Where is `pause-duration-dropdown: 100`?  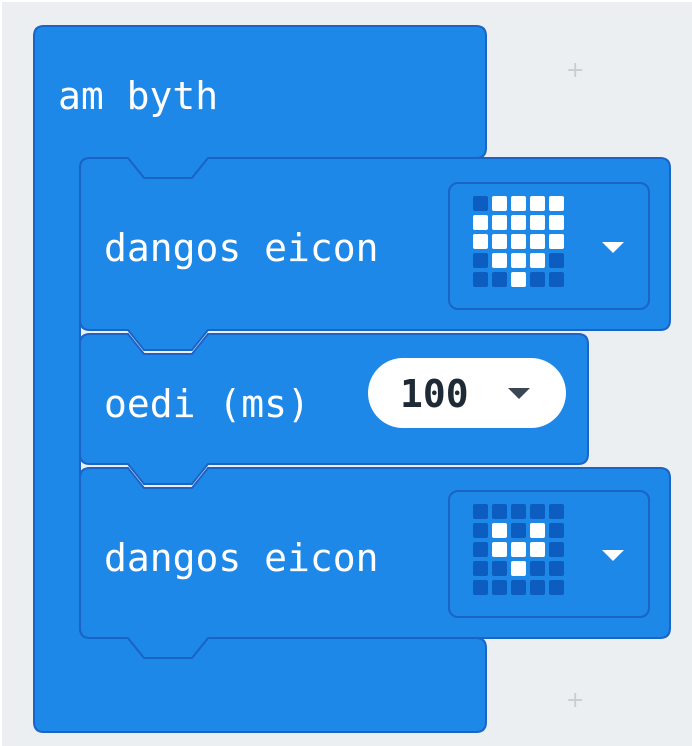 pause-duration-dropdown: 100 is located at coordinates (467, 393).